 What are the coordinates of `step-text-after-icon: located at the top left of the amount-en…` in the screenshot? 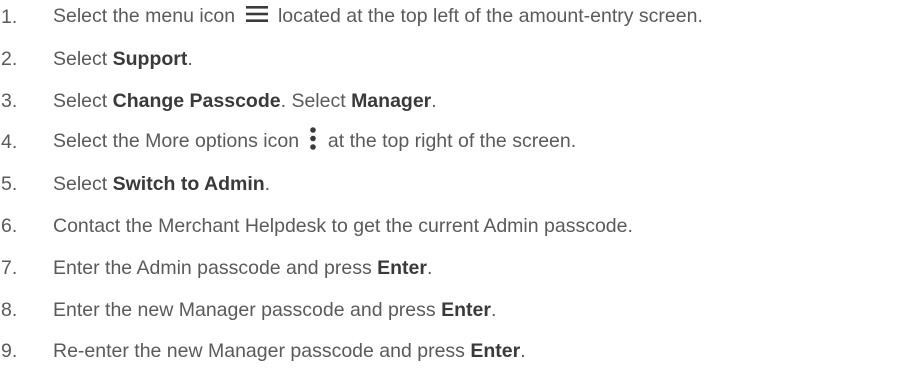 It's located at (490, 16).